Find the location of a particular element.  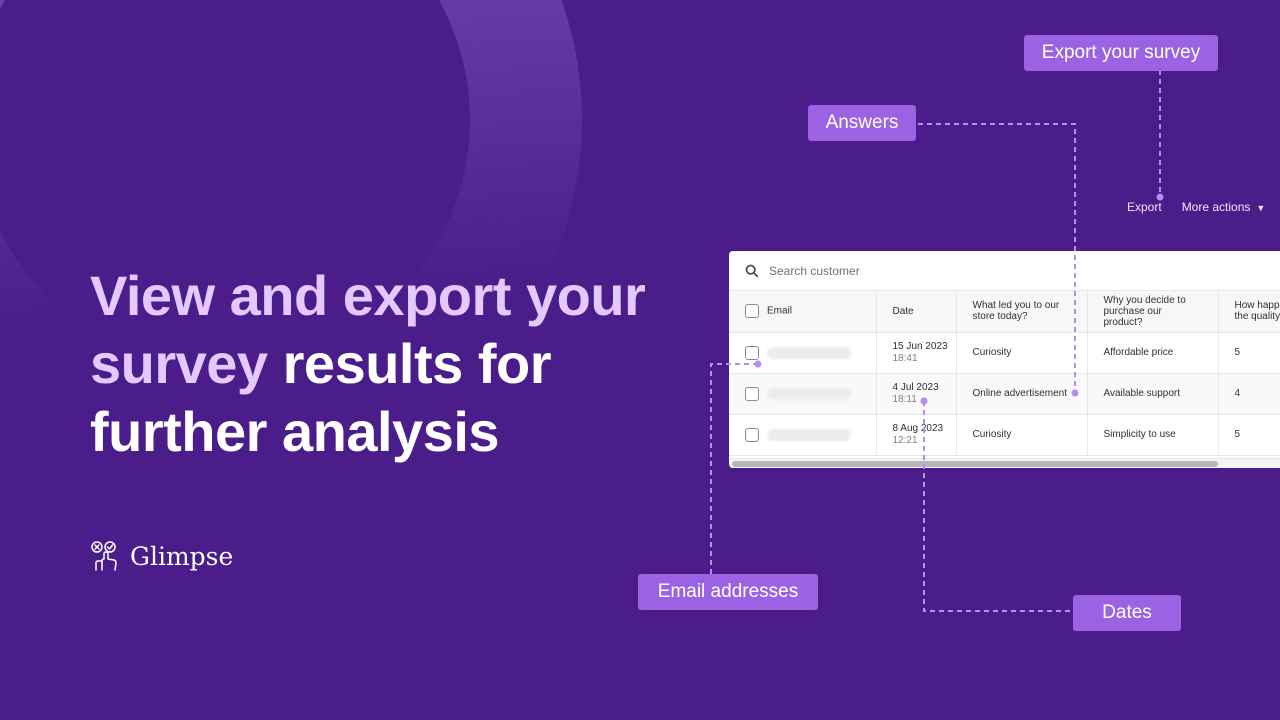

date-text: 8 Aug 2023 is located at coordinates (918, 428).